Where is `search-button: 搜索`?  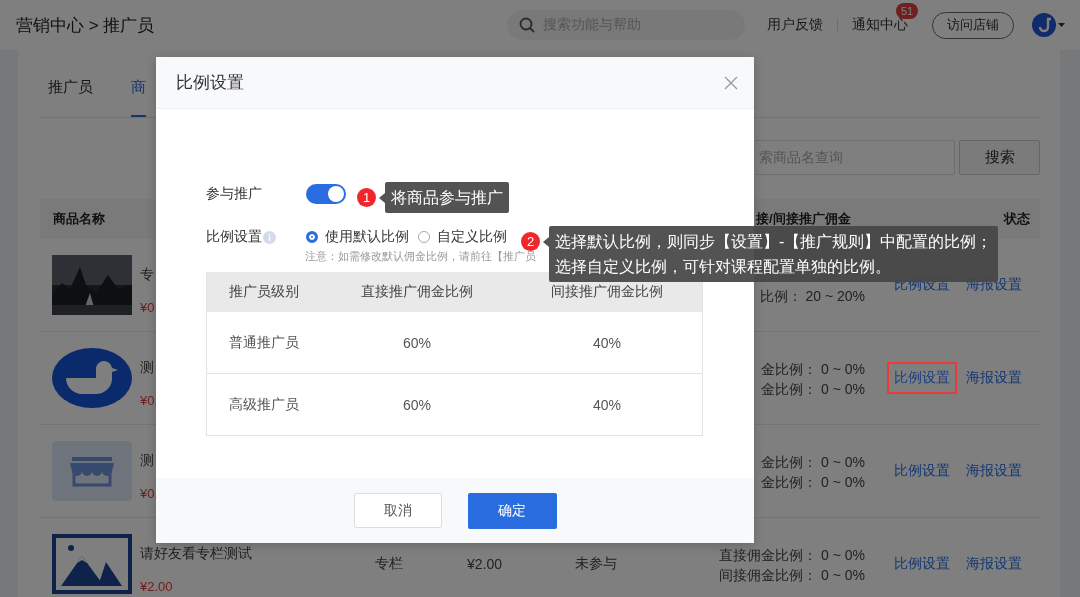
search-button: 搜索 is located at coordinates (999, 157).